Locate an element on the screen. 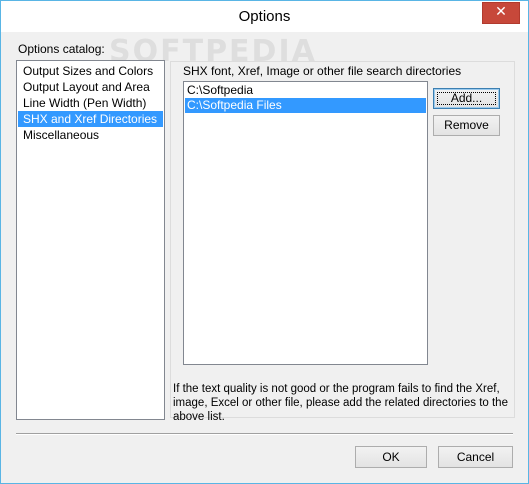  catalog-item-output-layout: Output Layout and Area is located at coordinates (90, 87).